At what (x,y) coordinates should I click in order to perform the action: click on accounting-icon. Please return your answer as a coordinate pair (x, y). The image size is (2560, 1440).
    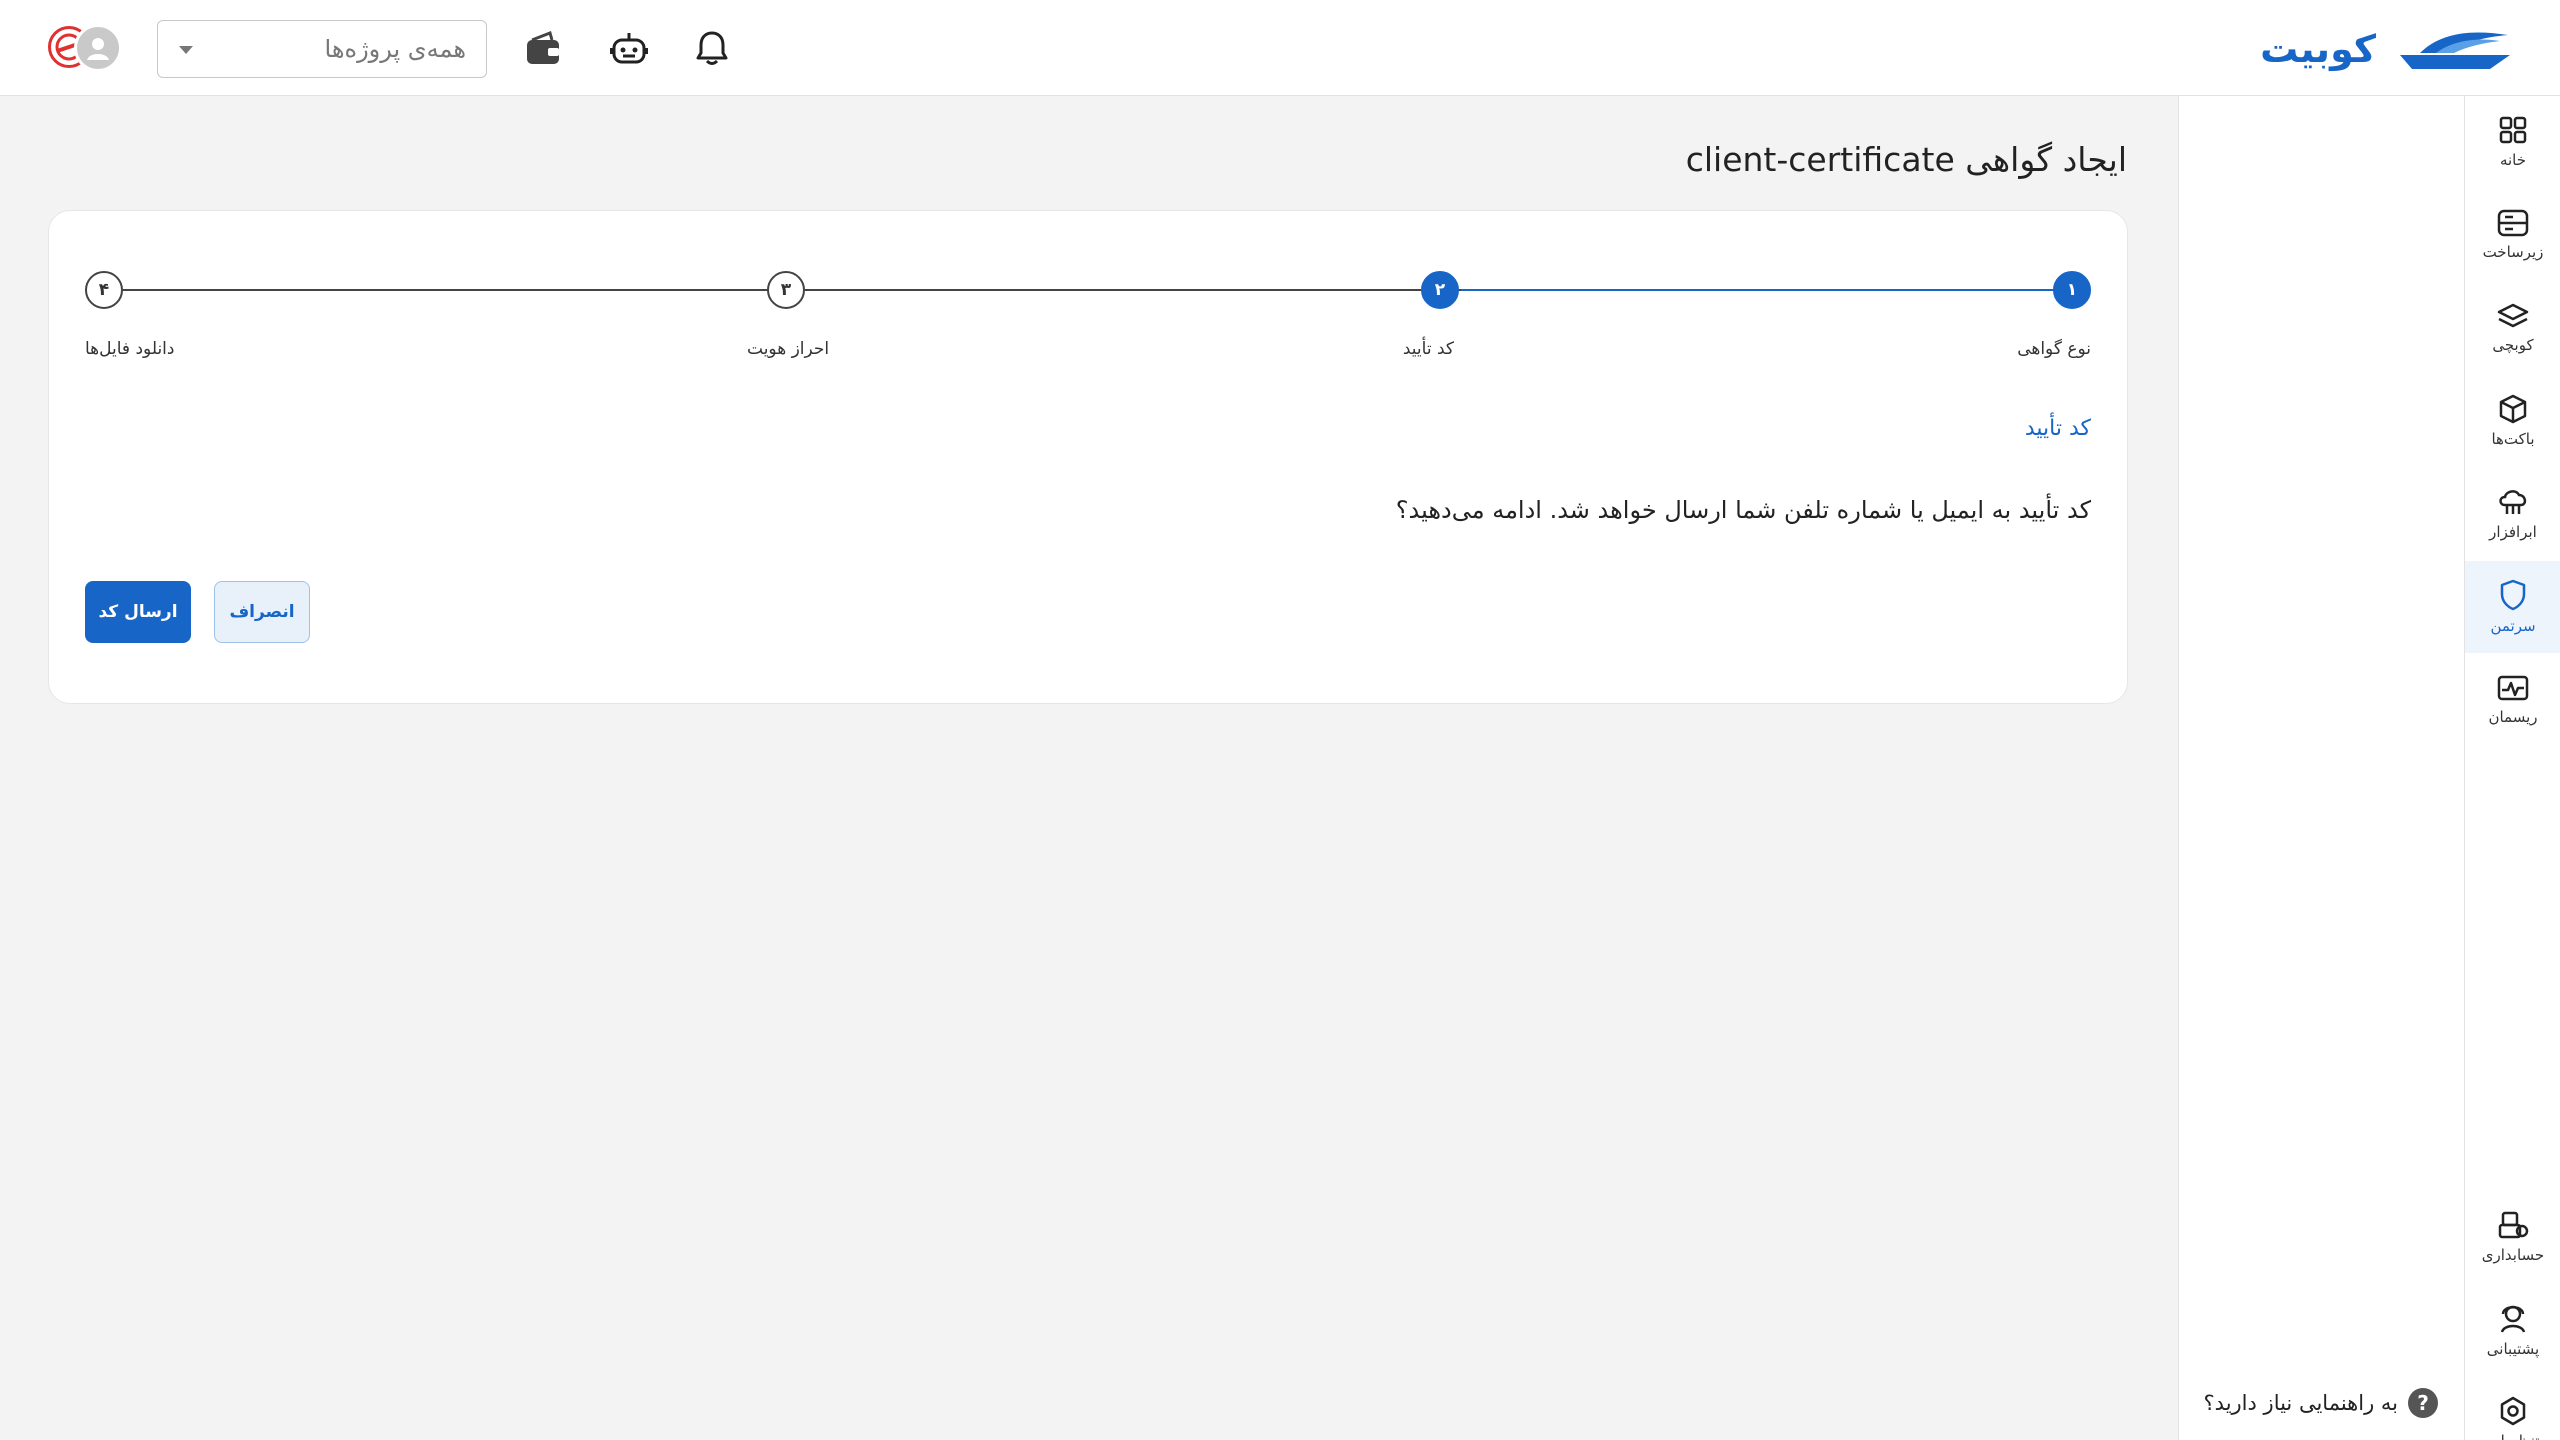
    Looking at the image, I should click on (2513, 1225).